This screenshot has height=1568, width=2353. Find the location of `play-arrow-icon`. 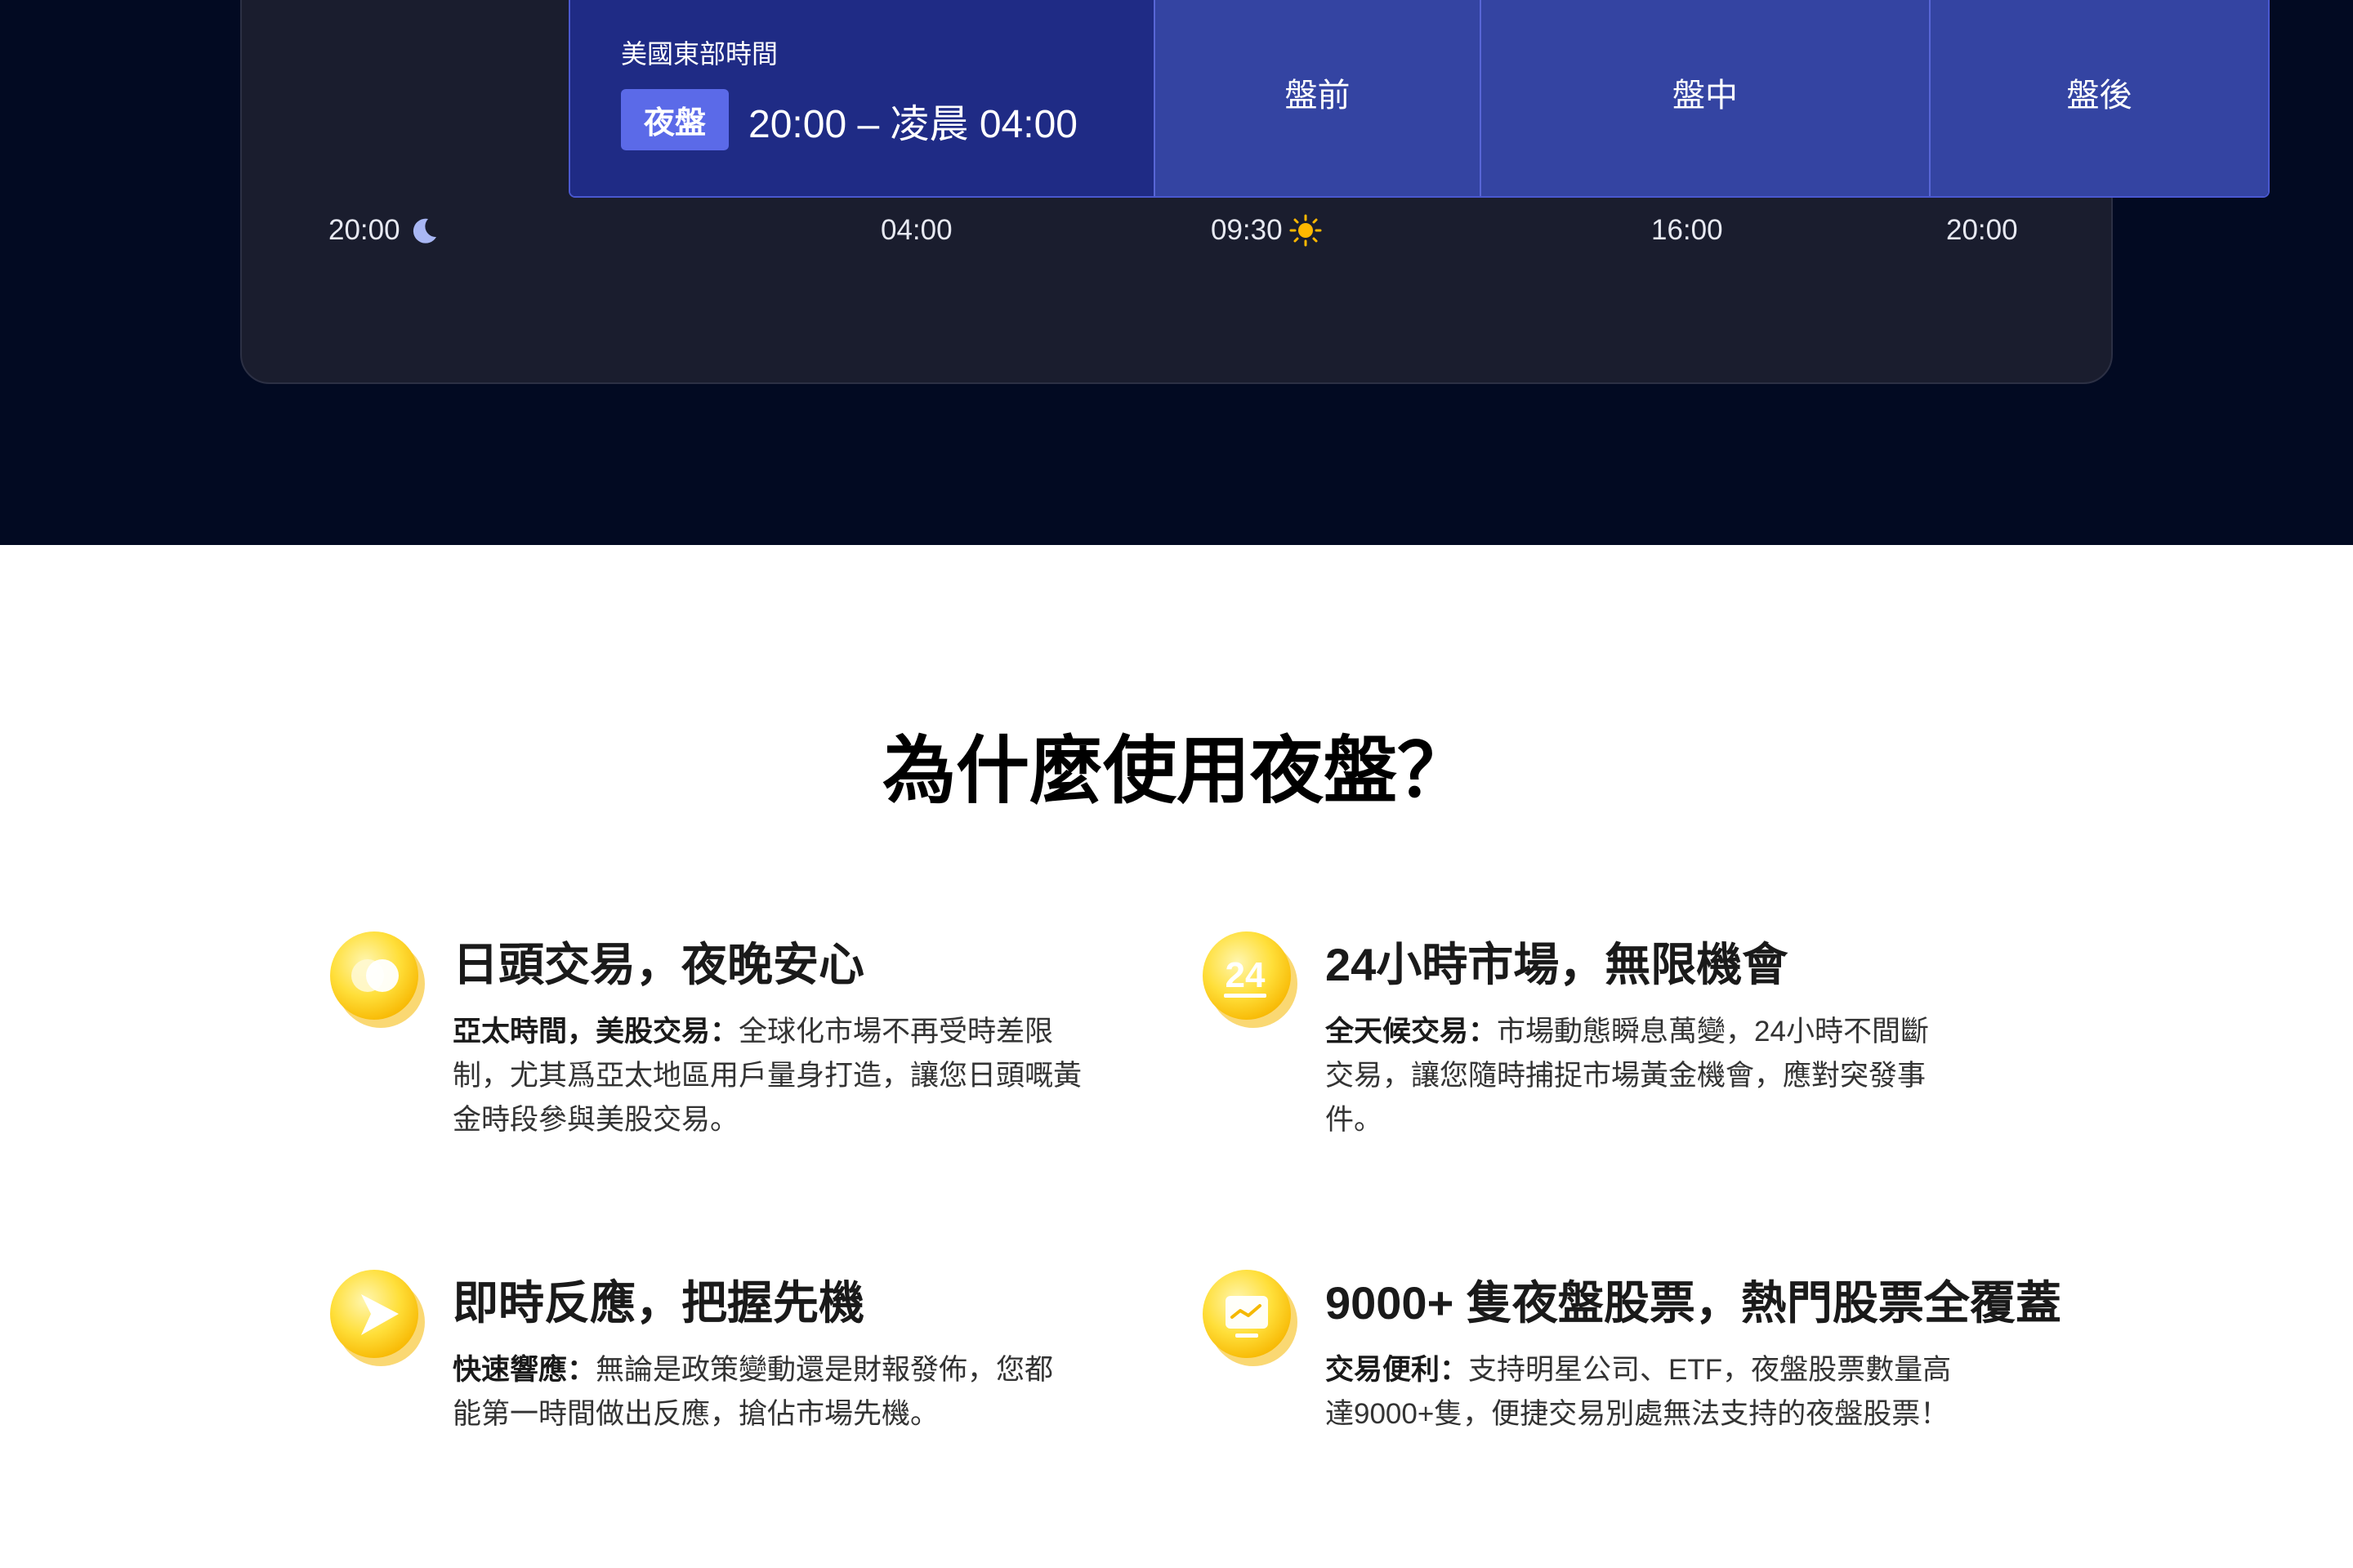

play-arrow-icon is located at coordinates (377, 1318).